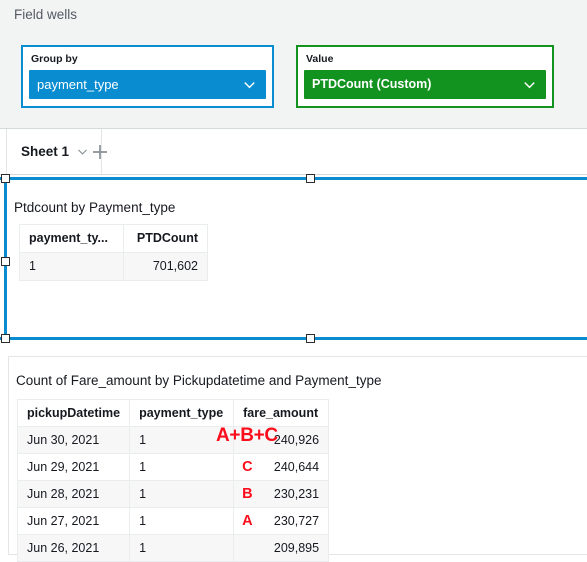  I want to click on cell-pickup-datetime: Jun 27, 2021, so click(73, 521).